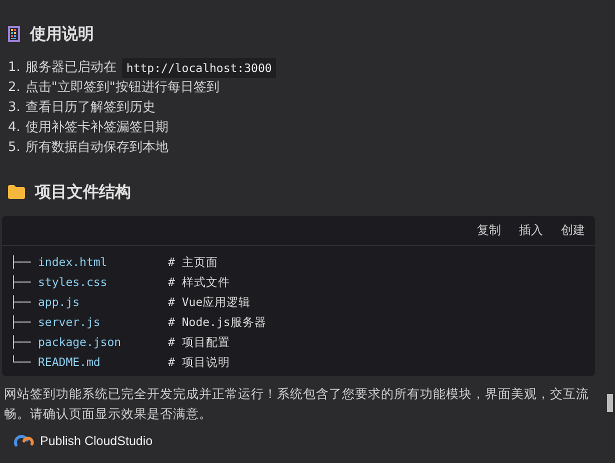 The height and width of the screenshot is (463, 615). What do you see at coordinates (573, 230) in the screenshot?
I see `code-action-button: 创建` at bounding box center [573, 230].